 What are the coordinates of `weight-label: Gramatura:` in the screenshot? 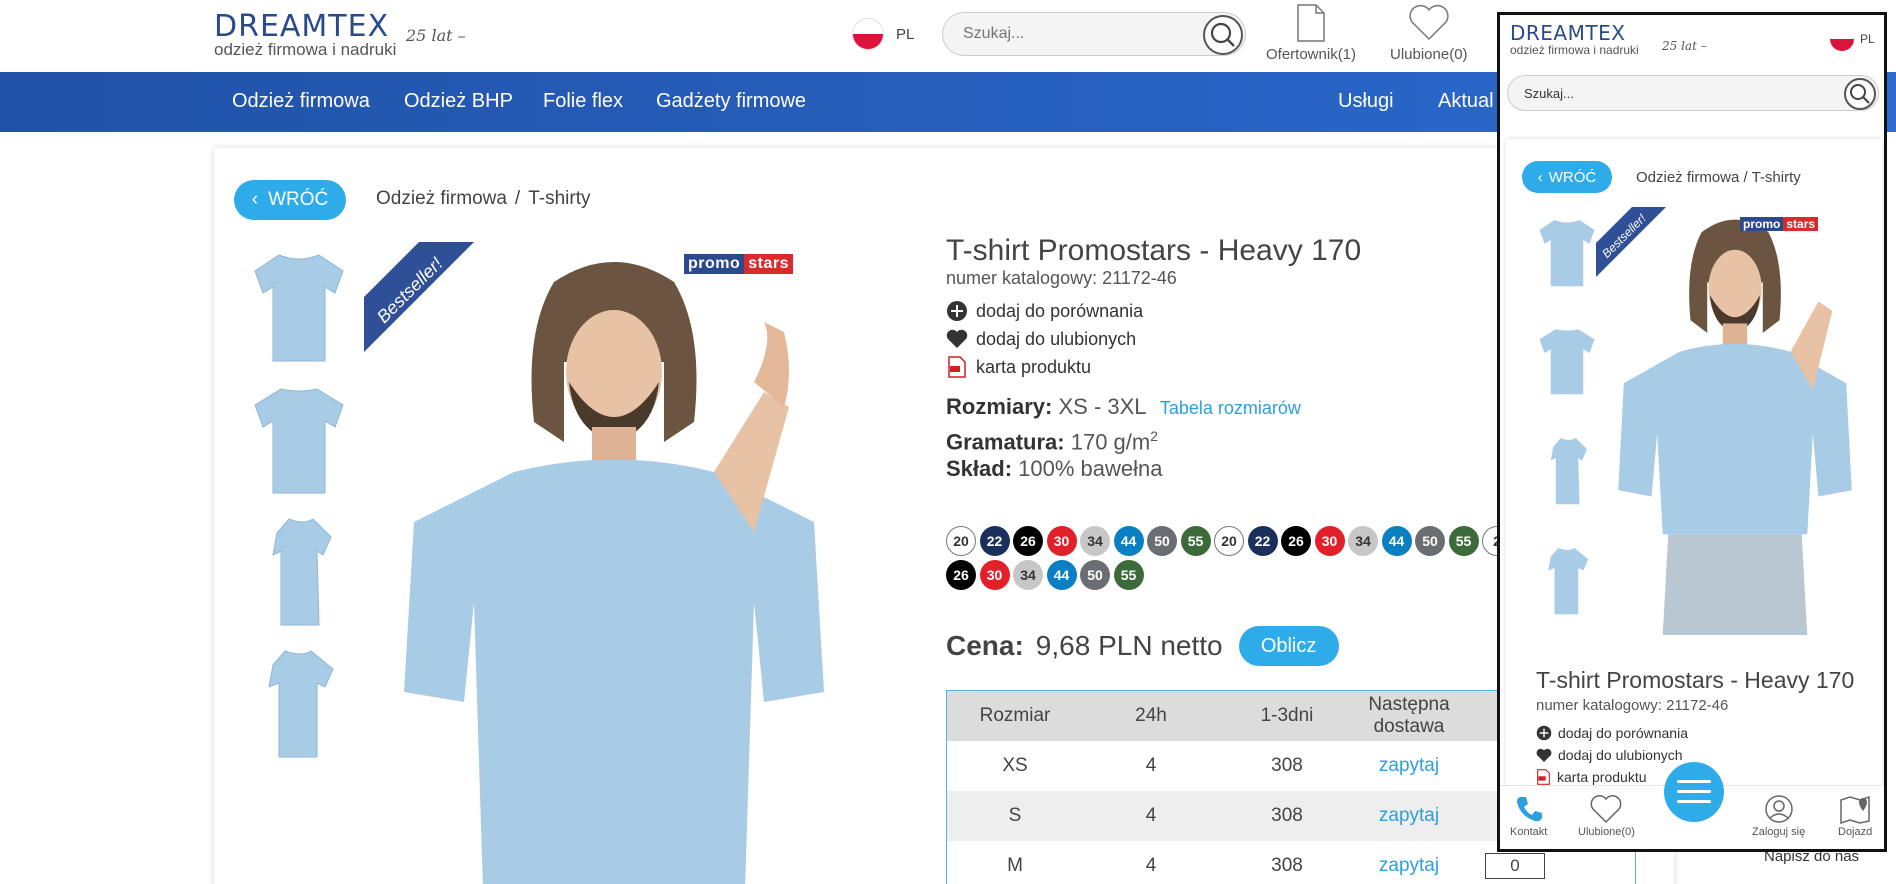 It's located at (1005, 442).